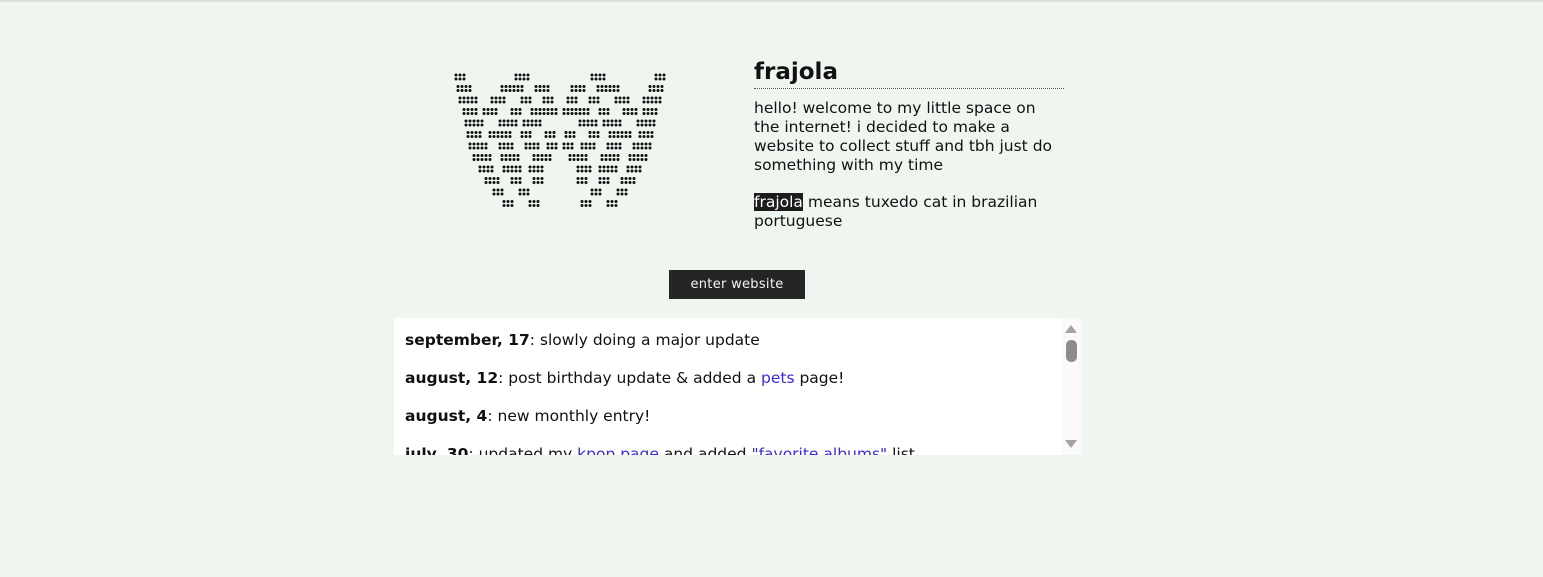 This screenshot has height=577, width=1543. What do you see at coordinates (771, 1) in the screenshot?
I see `top-border` at bounding box center [771, 1].